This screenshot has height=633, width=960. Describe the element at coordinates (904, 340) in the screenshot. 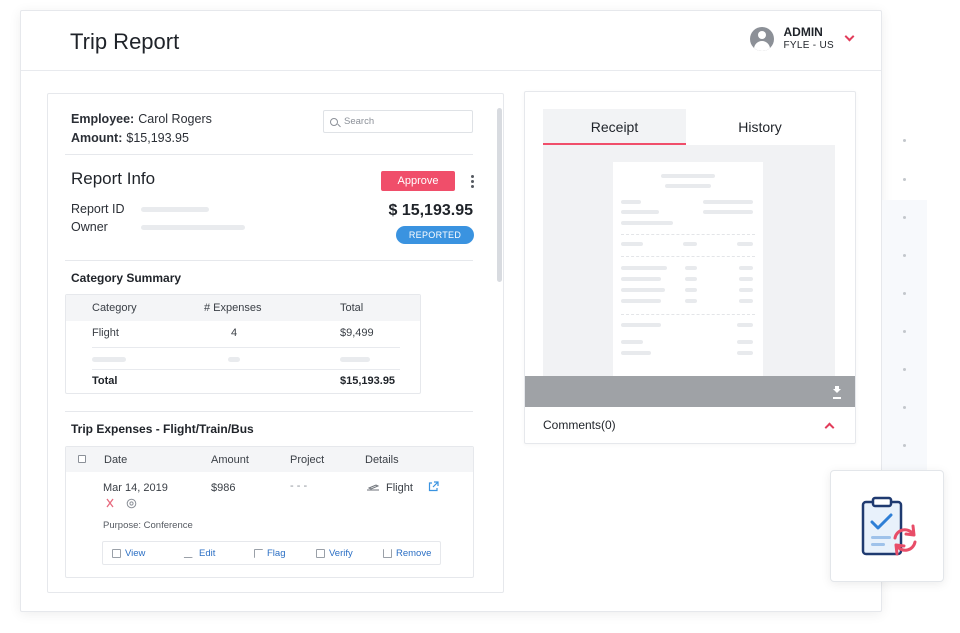

I see `background-strip` at that location.